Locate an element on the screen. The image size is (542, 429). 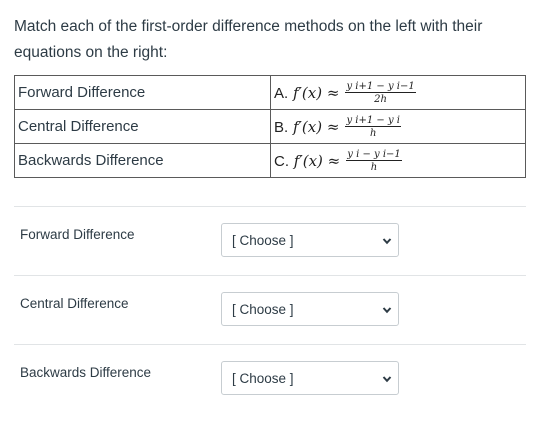
answer-label-forward: Forward Difference is located at coordinates (77, 234).